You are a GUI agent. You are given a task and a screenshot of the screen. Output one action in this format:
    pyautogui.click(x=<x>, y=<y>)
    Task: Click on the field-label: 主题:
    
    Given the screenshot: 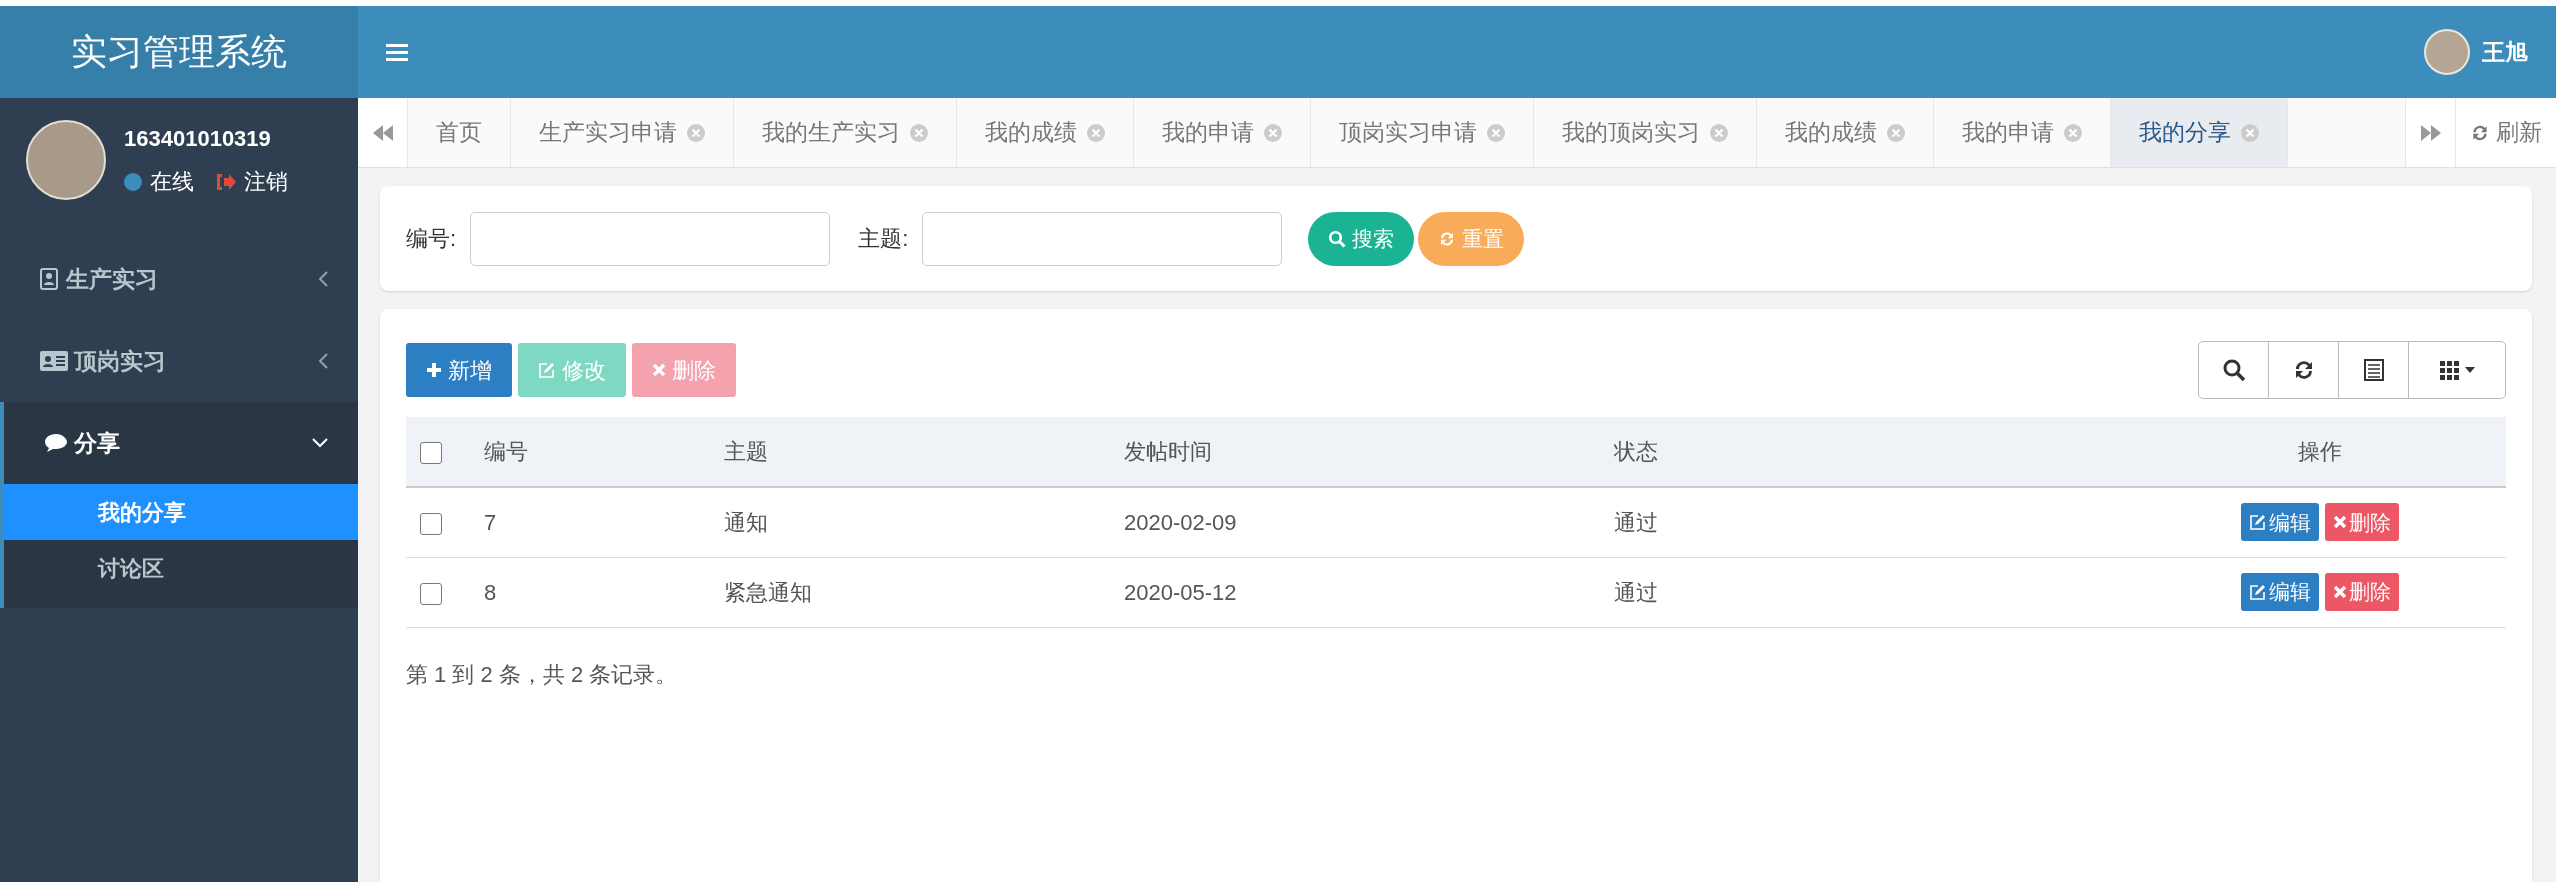 What is the action you would take?
    pyautogui.click(x=883, y=239)
    